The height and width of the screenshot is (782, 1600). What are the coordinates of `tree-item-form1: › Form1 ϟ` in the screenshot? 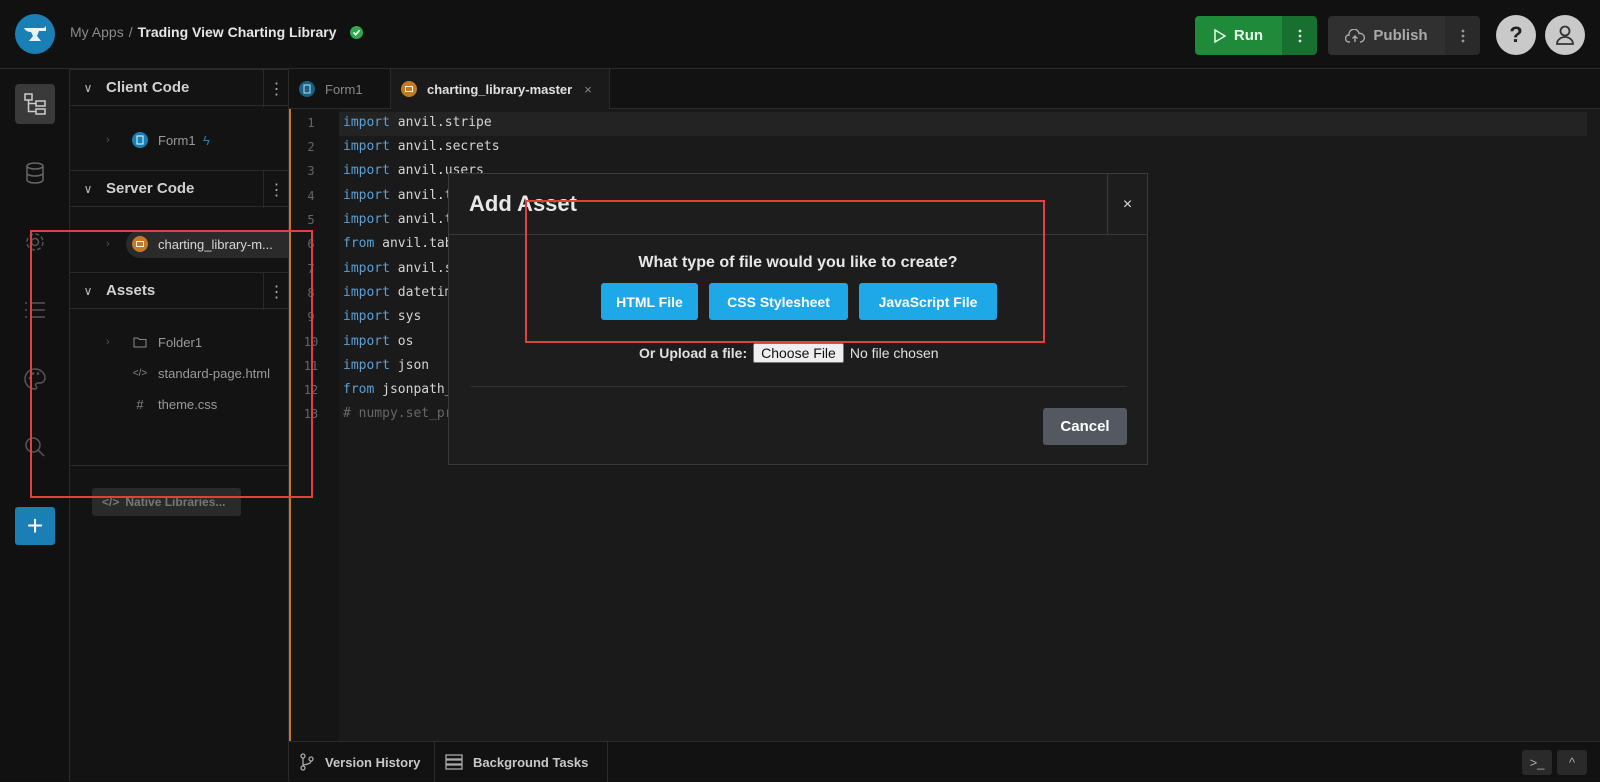 It's located at (179, 140).